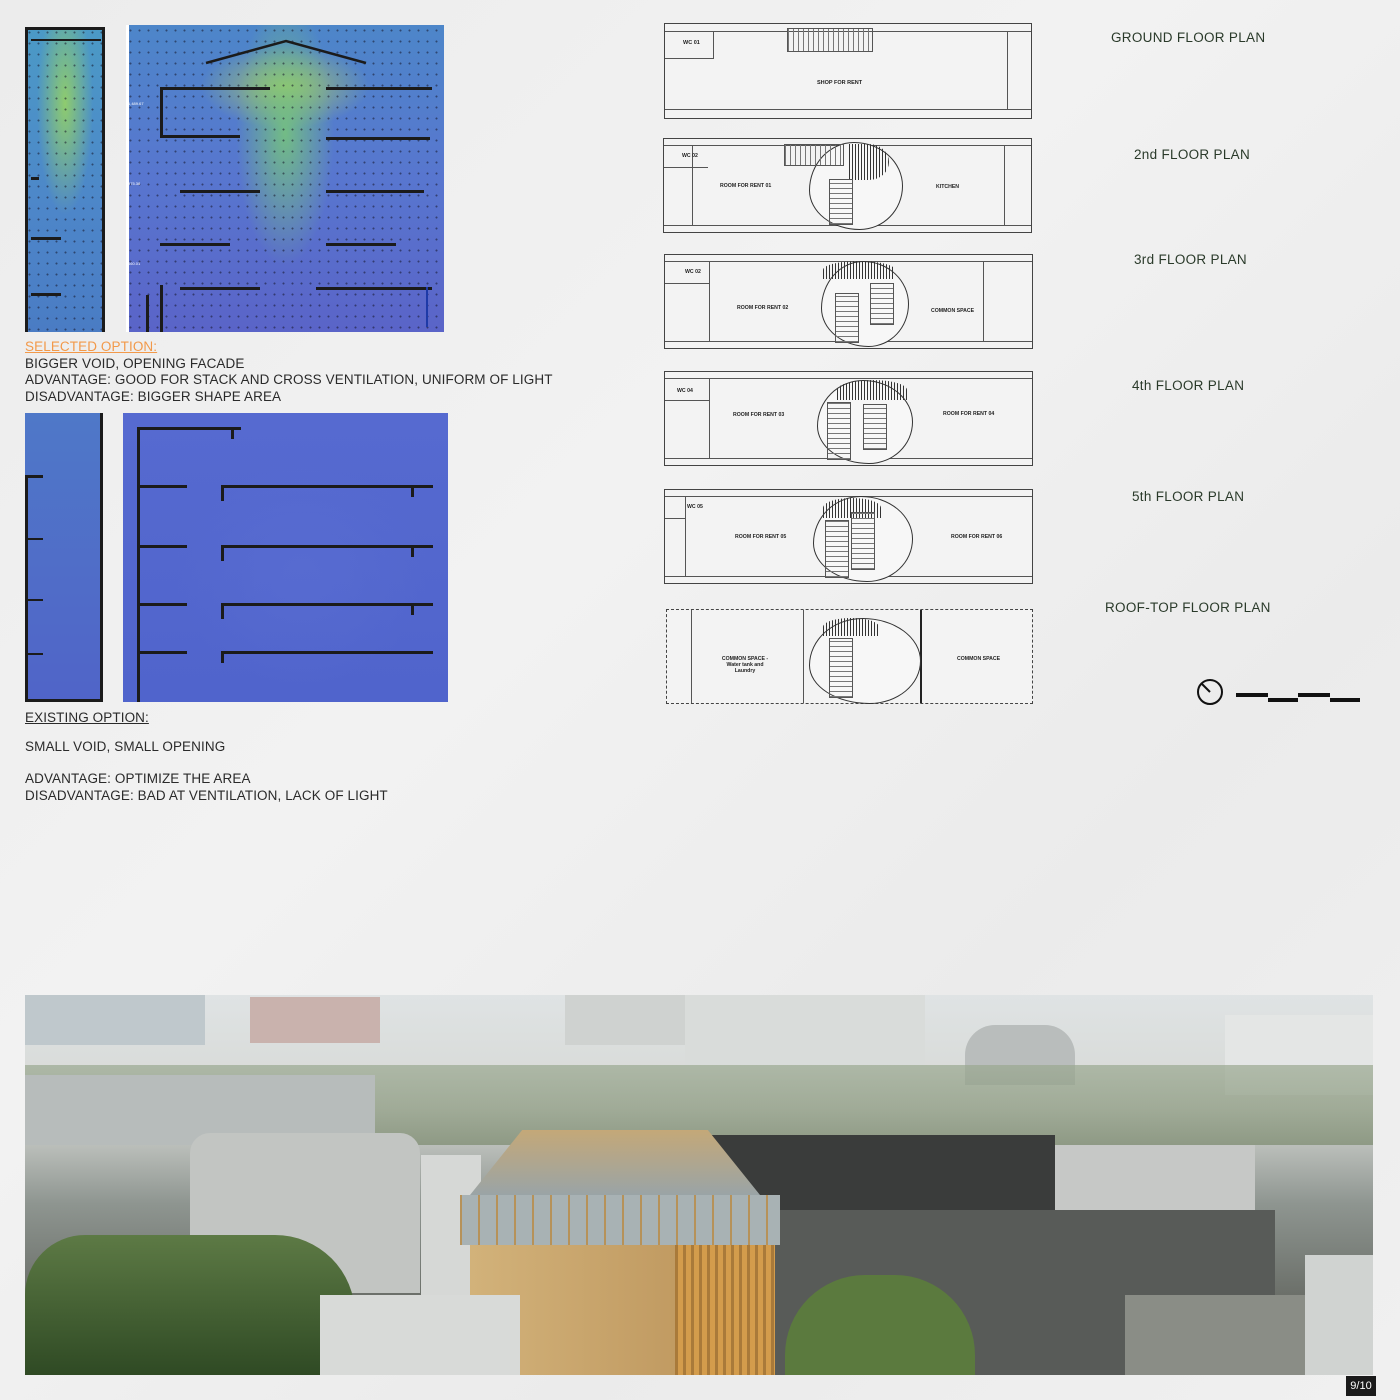 Image resolution: width=1400 pixels, height=1400 pixels. Describe the element at coordinates (65, 179) in the screenshot. I see `selected-section-narrow-sim` at that location.